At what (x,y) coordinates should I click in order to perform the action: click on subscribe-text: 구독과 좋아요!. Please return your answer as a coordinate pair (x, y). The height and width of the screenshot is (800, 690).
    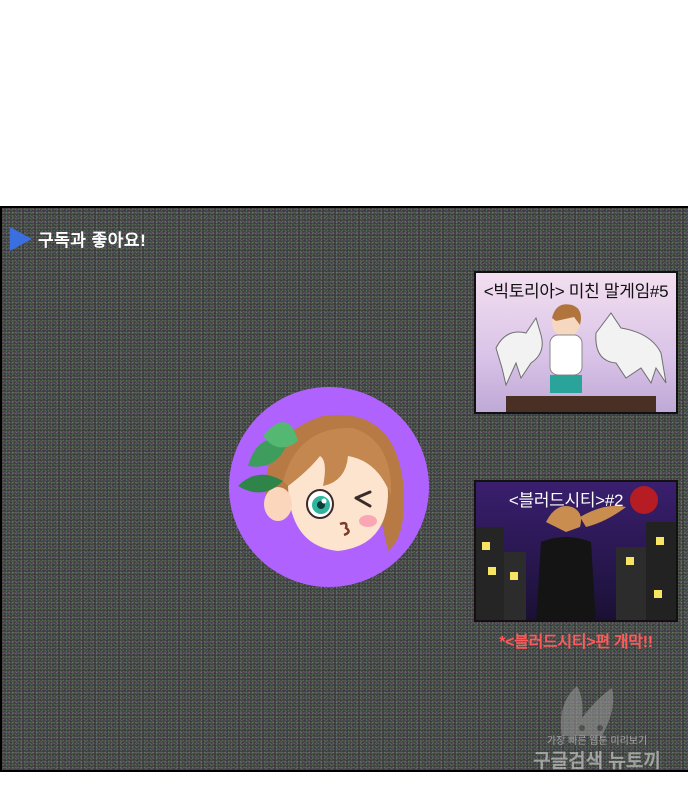
    Looking at the image, I should click on (92, 240).